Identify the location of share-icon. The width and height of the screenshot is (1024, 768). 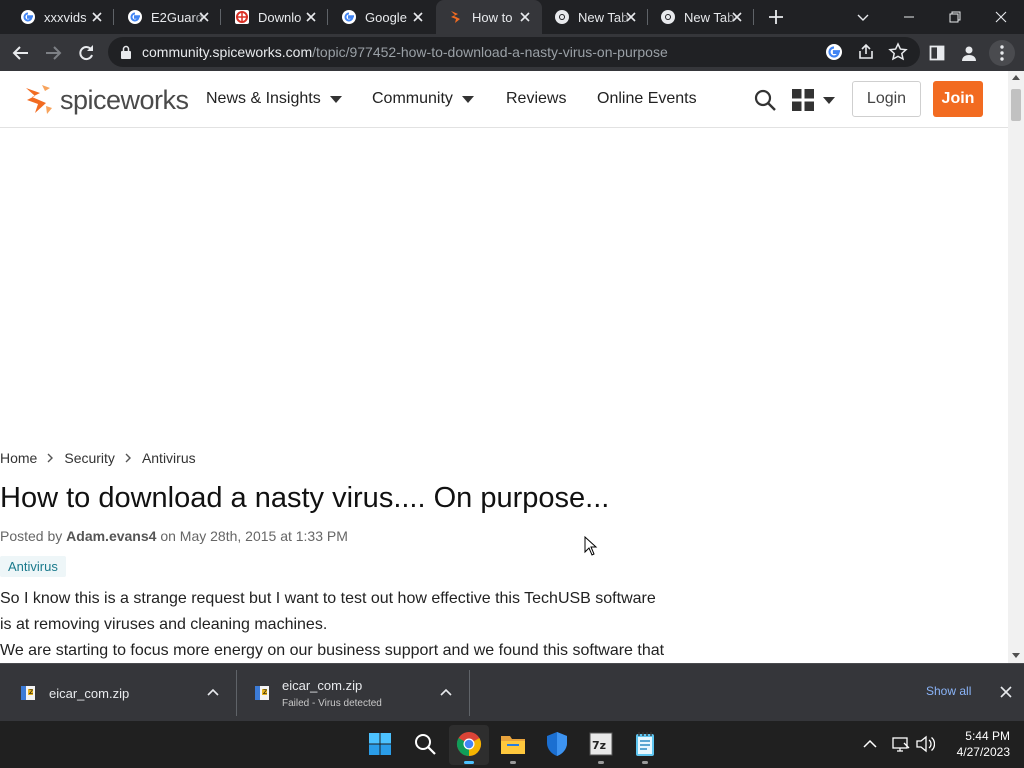
(866, 52).